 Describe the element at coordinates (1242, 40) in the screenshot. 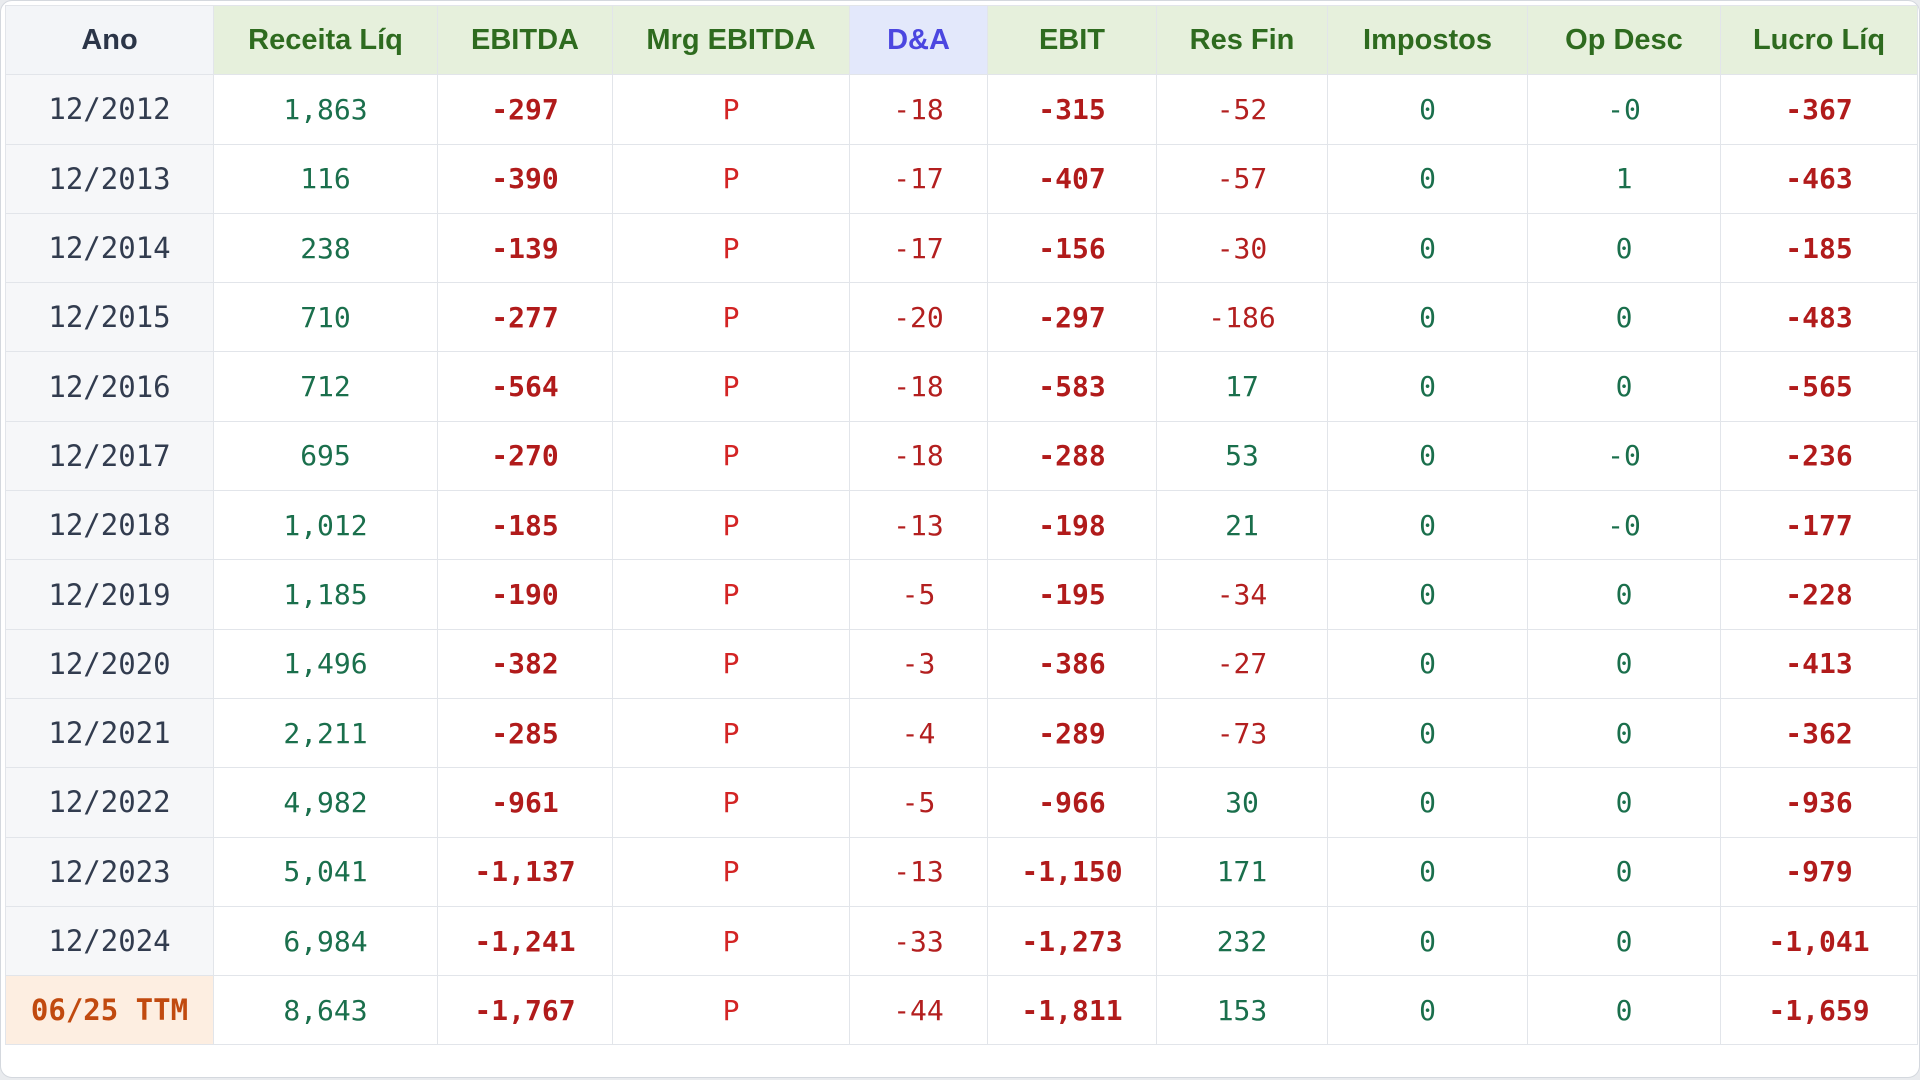

I see `column-header-res-fin: Res Fin` at that location.